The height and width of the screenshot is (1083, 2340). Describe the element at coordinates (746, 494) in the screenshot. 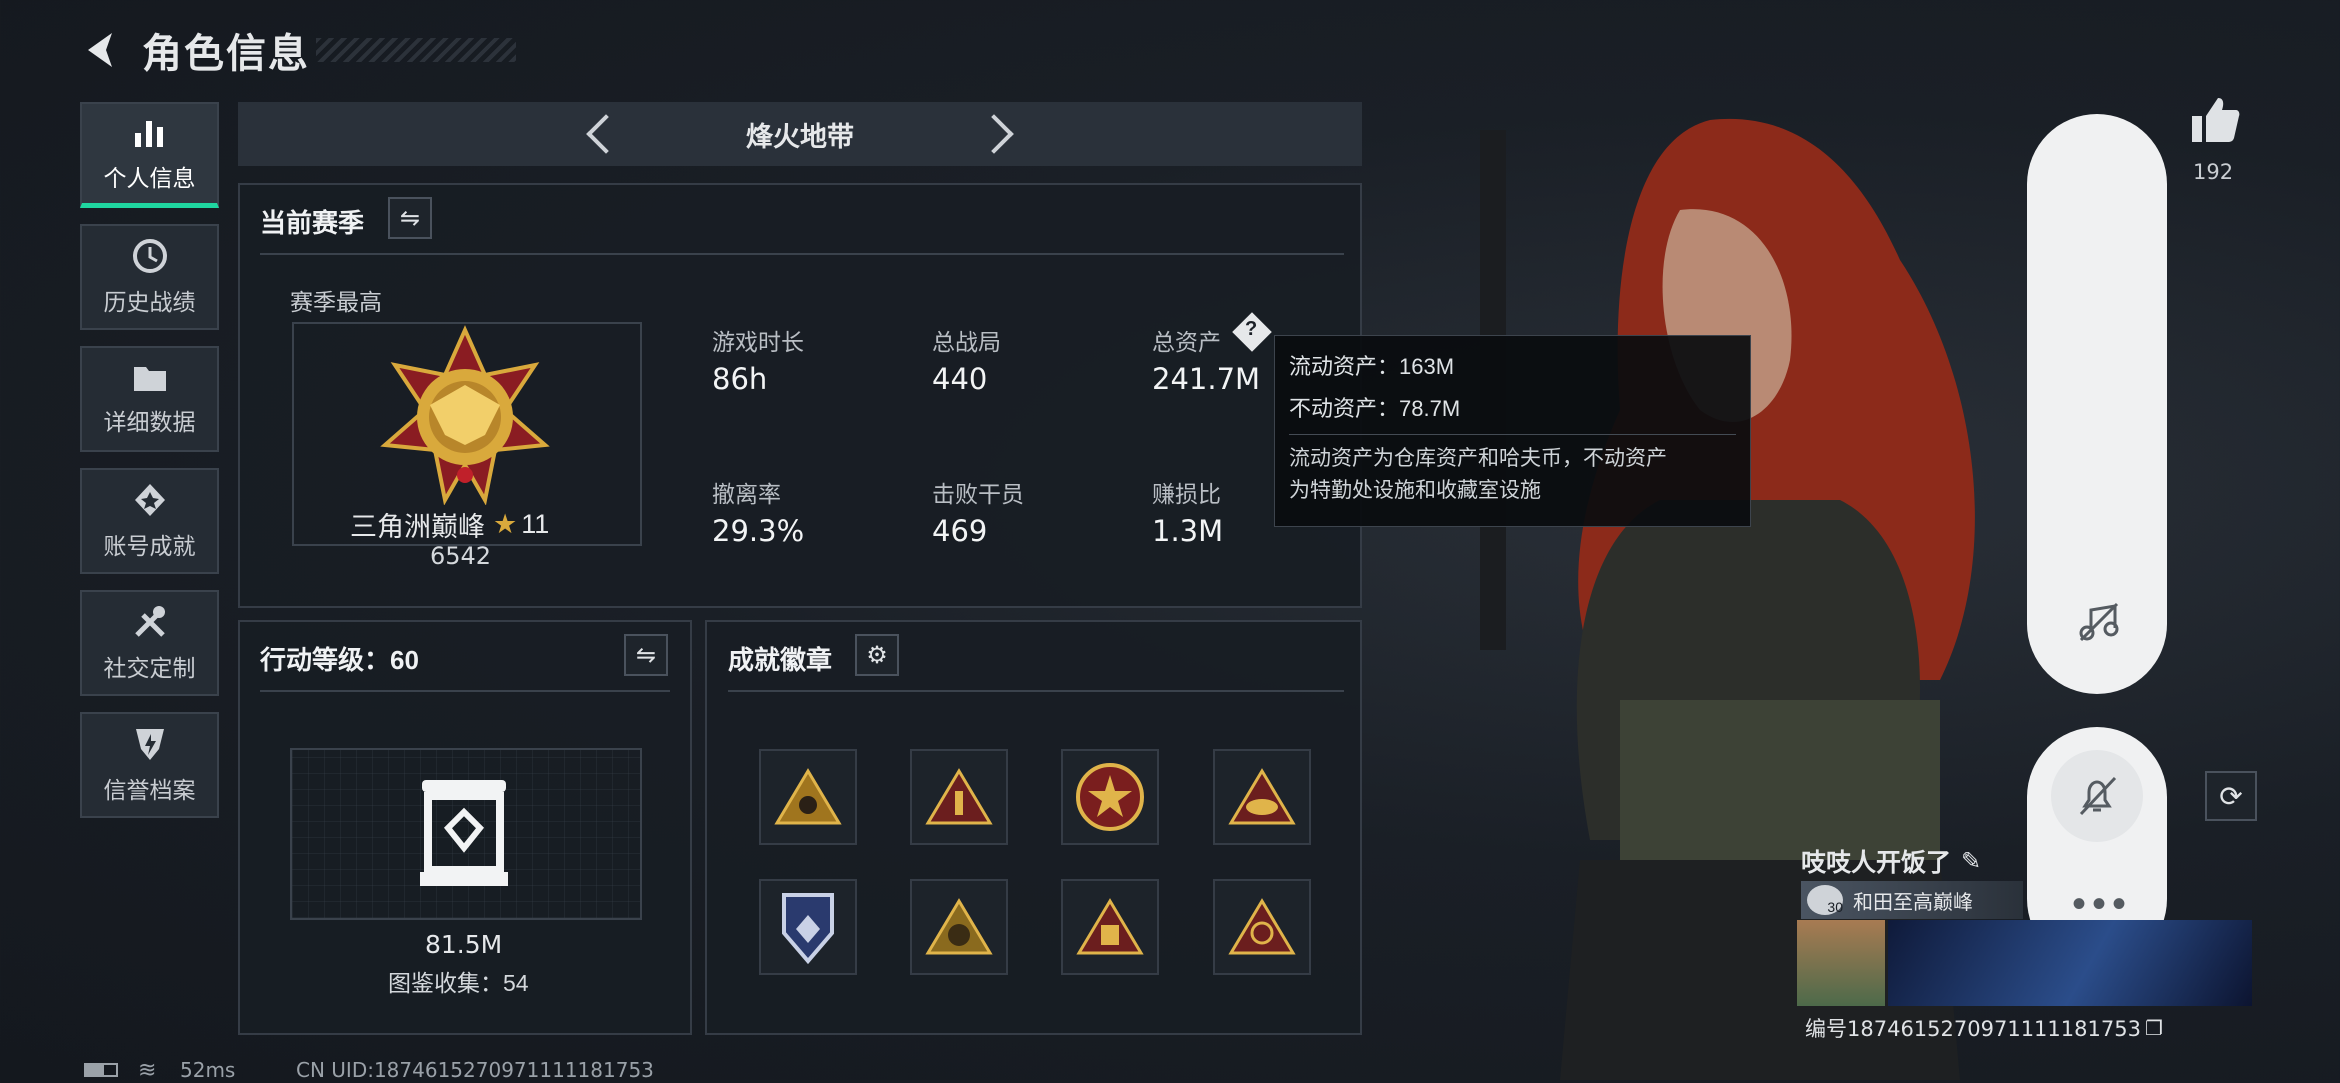

I see `stat-label: 撤离率` at that location.